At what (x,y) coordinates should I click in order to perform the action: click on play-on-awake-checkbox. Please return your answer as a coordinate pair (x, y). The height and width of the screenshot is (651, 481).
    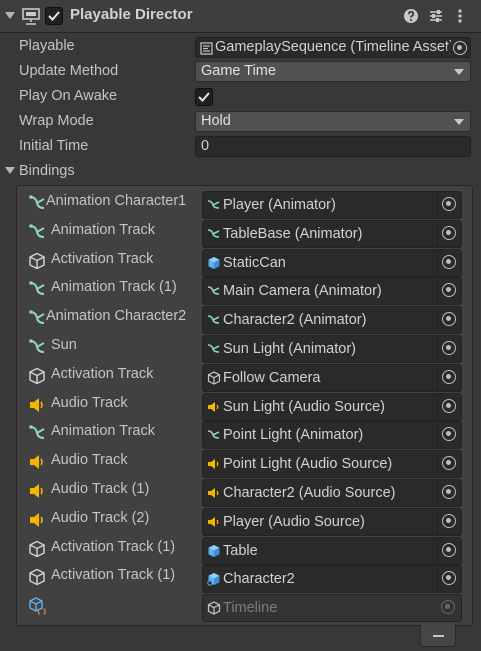
    Looking at the image, I should click on (204, 97).